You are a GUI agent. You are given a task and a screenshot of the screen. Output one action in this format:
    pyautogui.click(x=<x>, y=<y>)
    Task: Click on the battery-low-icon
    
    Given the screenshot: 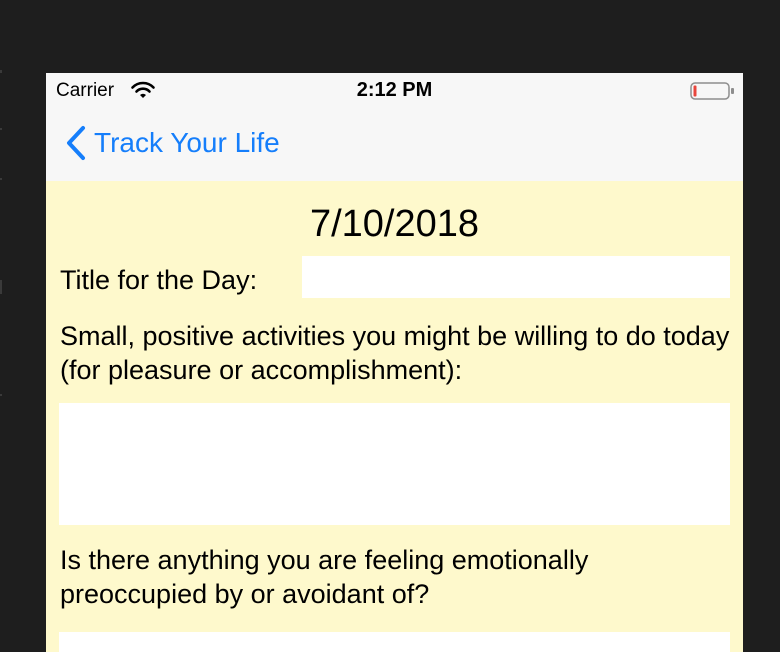 What is the action you would take?
    pyautogui.click(x=712, y=91)
    